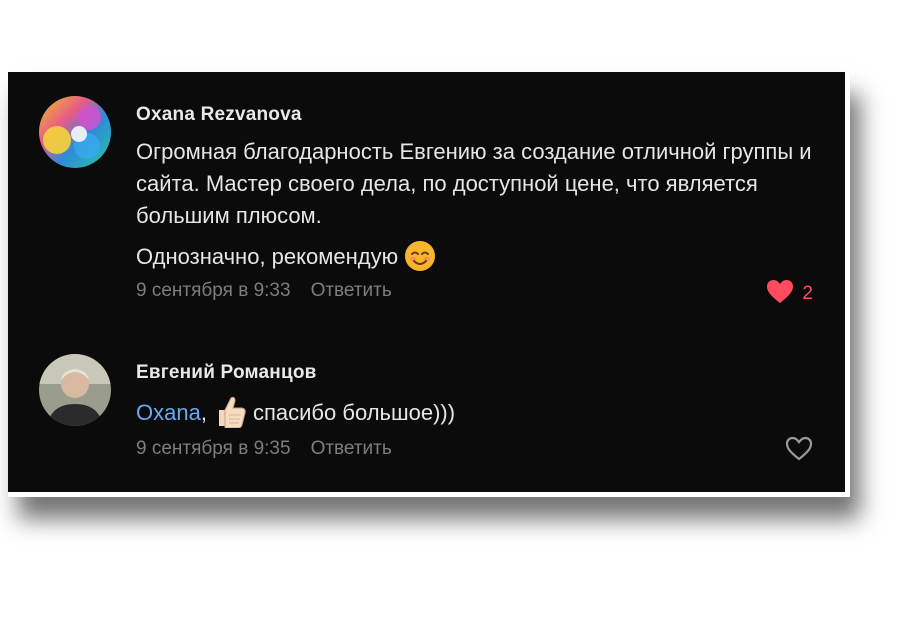 This screenshot has height=622, width=909. I want to click on mention-link: Oxana, so click(168, 412).